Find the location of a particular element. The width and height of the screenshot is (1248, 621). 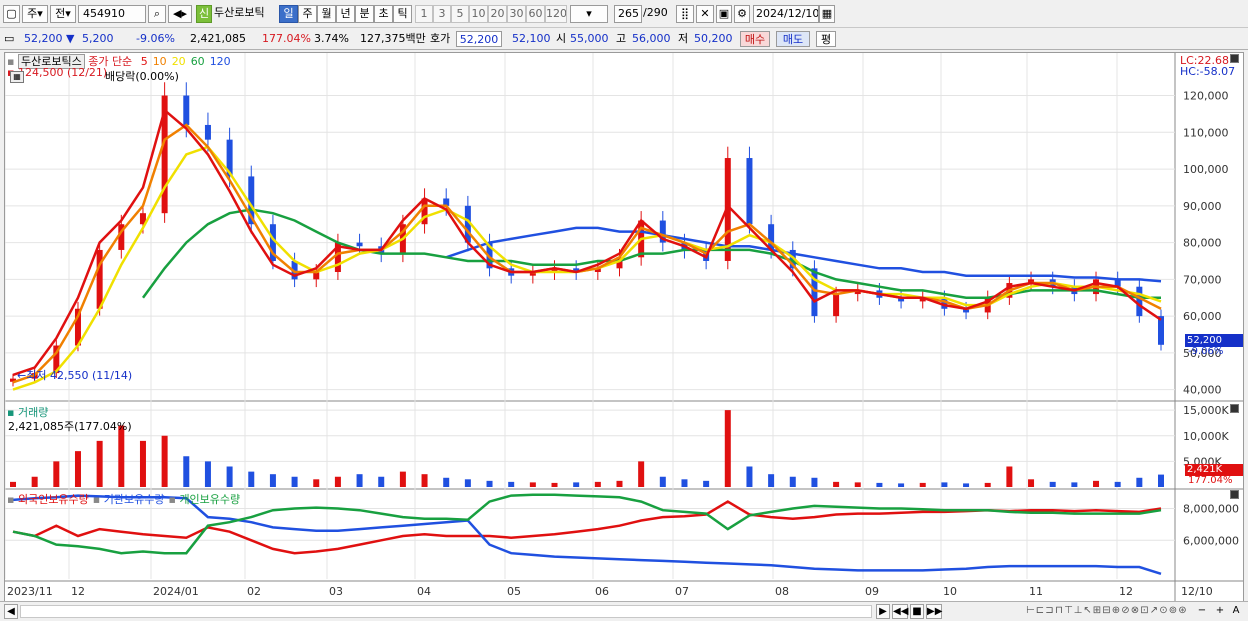

new-badge: 신 is located at coordinates (204, 14).